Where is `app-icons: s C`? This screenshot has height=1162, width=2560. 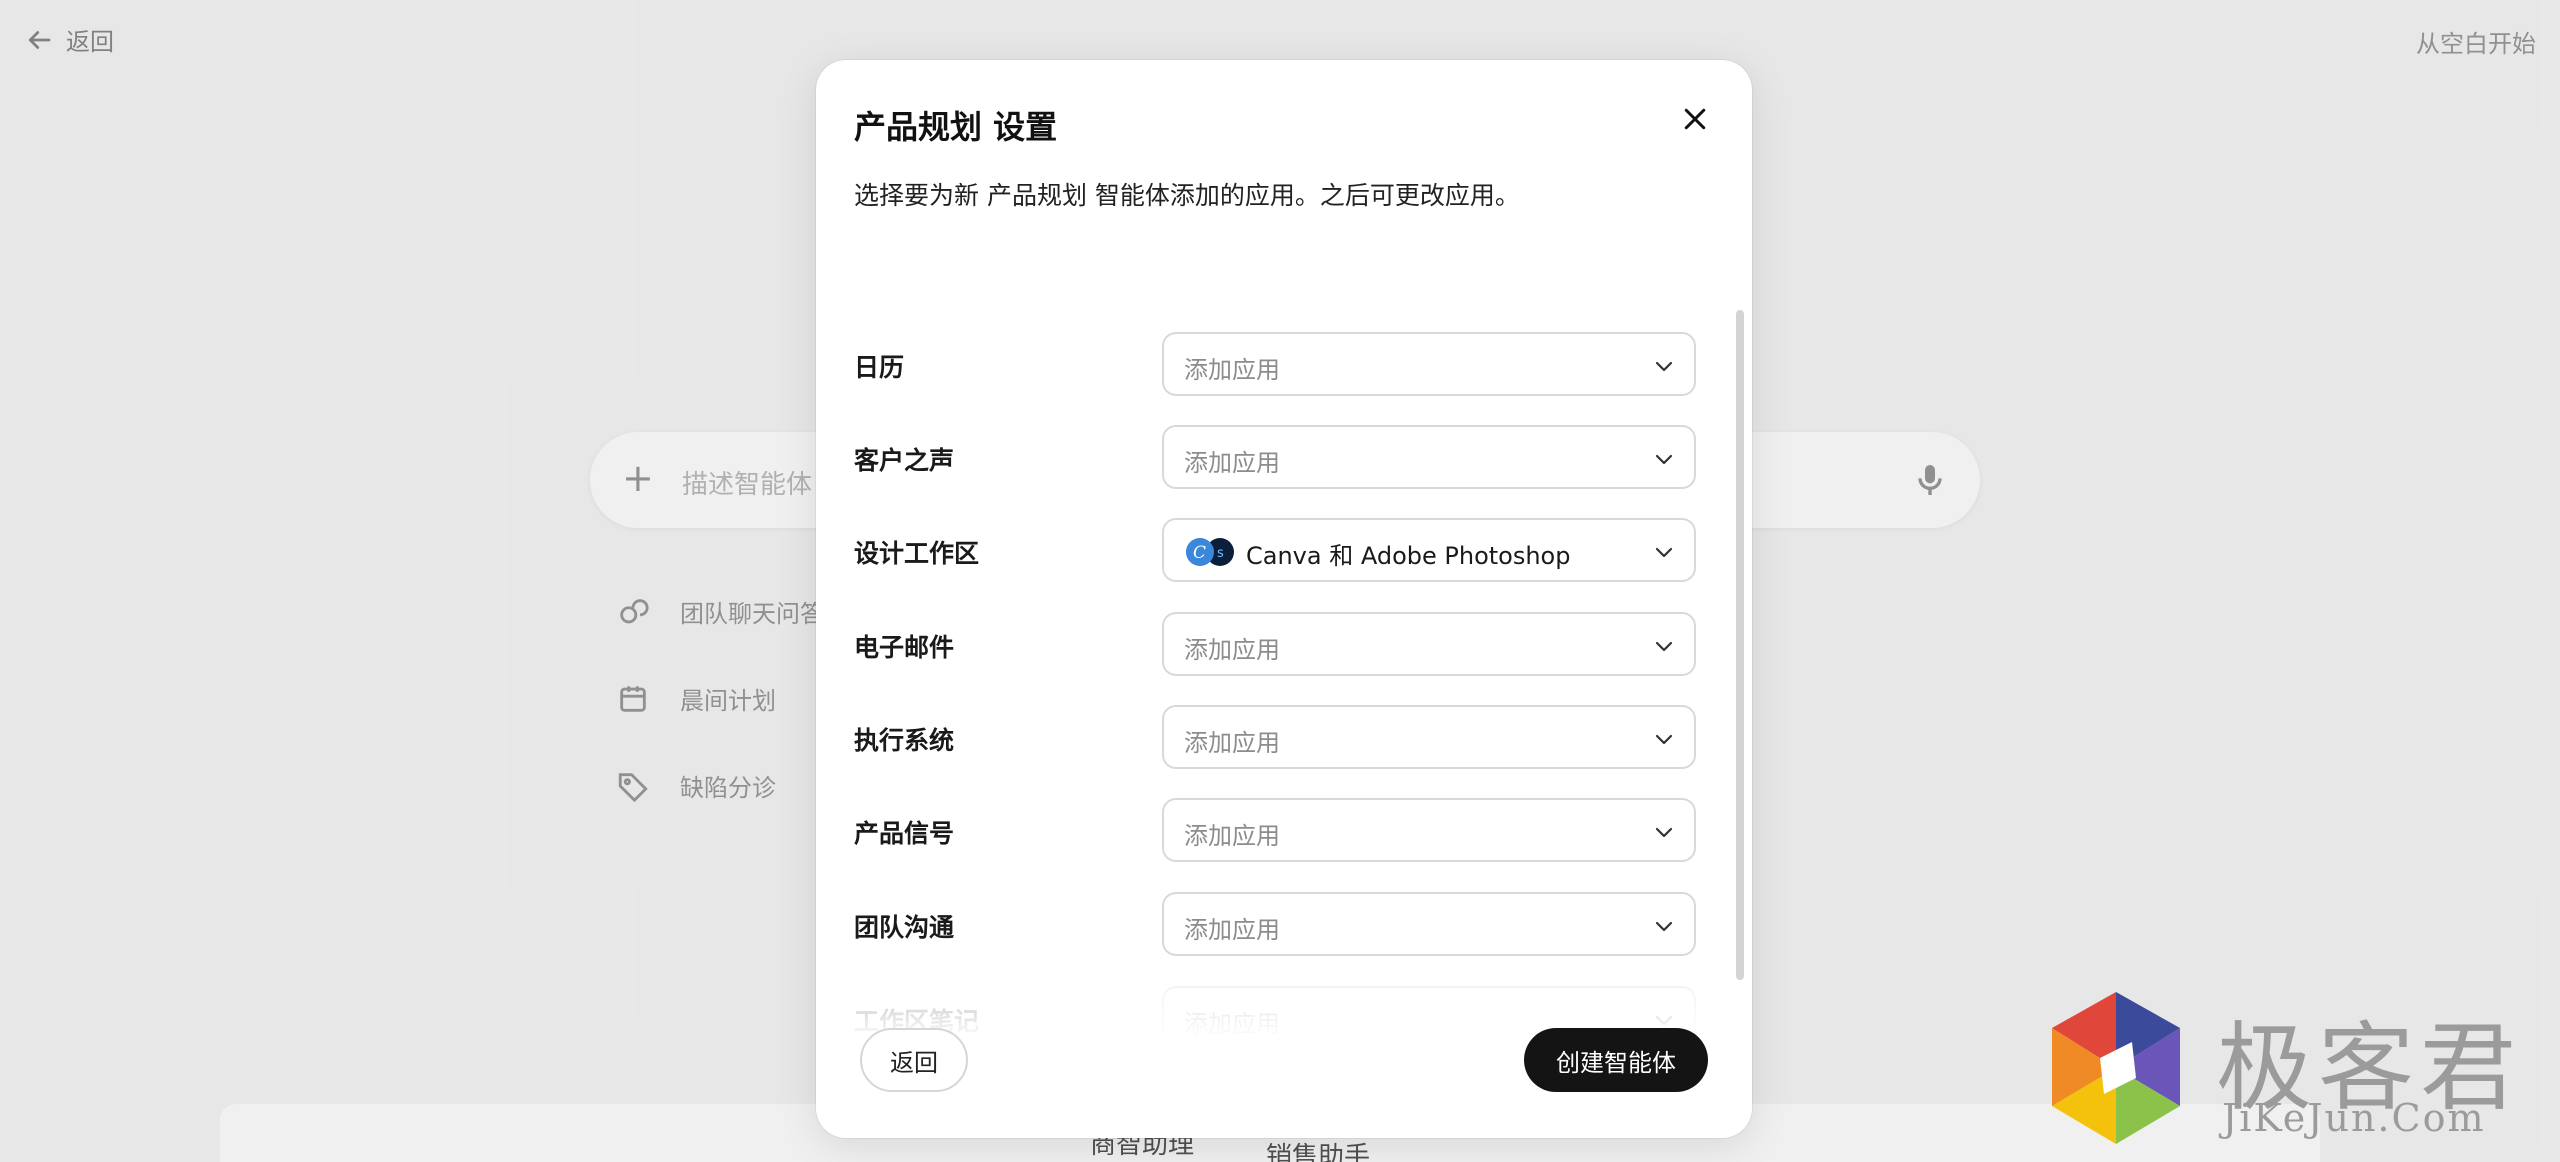 app-icons: s C is located at coordinates (1210, 552).